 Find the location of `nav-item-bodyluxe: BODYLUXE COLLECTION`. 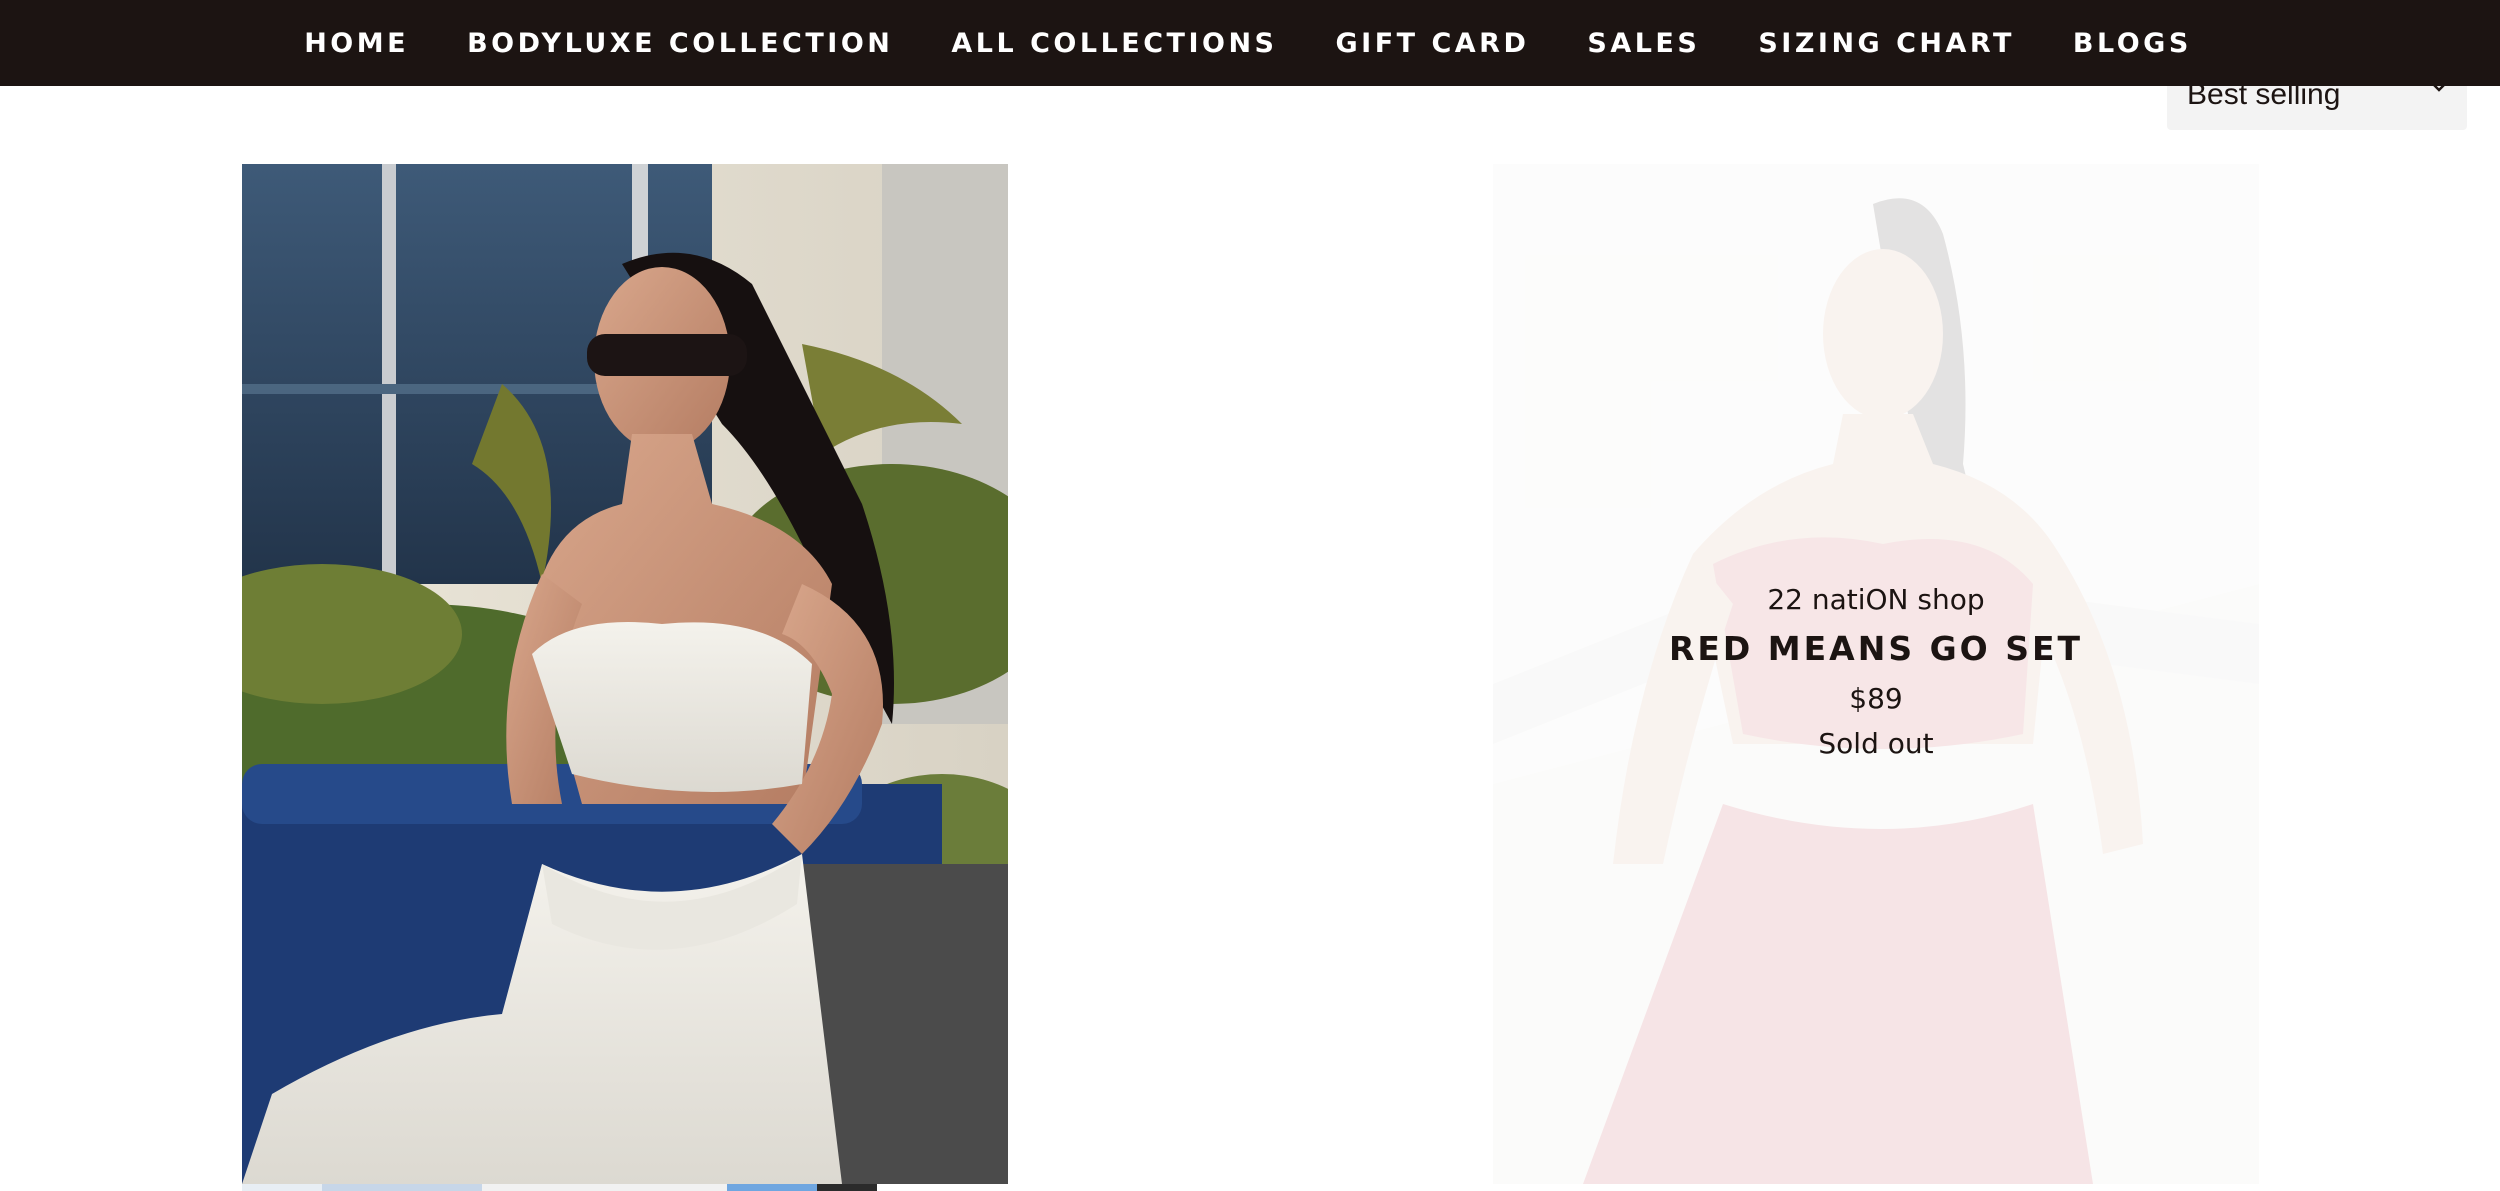

nav-item-bodyluxe: BODYLUXE COLLECTION is located at coordinates (680, 43).